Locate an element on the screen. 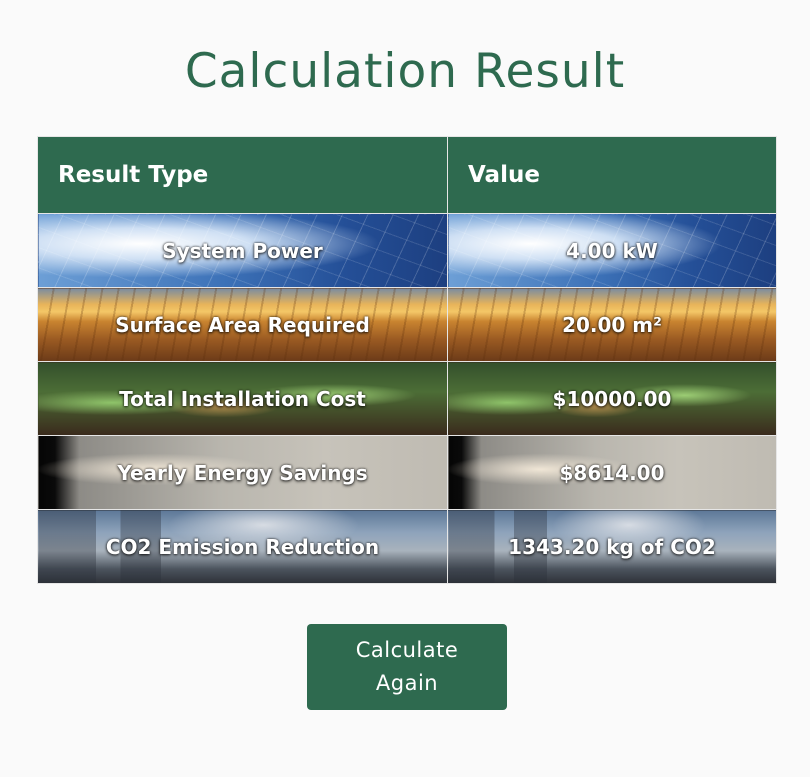 Image resolution: width=810 pixels, height=777 pixels. result-value-cell: $8614.00 is located at coordinates (612, 472).